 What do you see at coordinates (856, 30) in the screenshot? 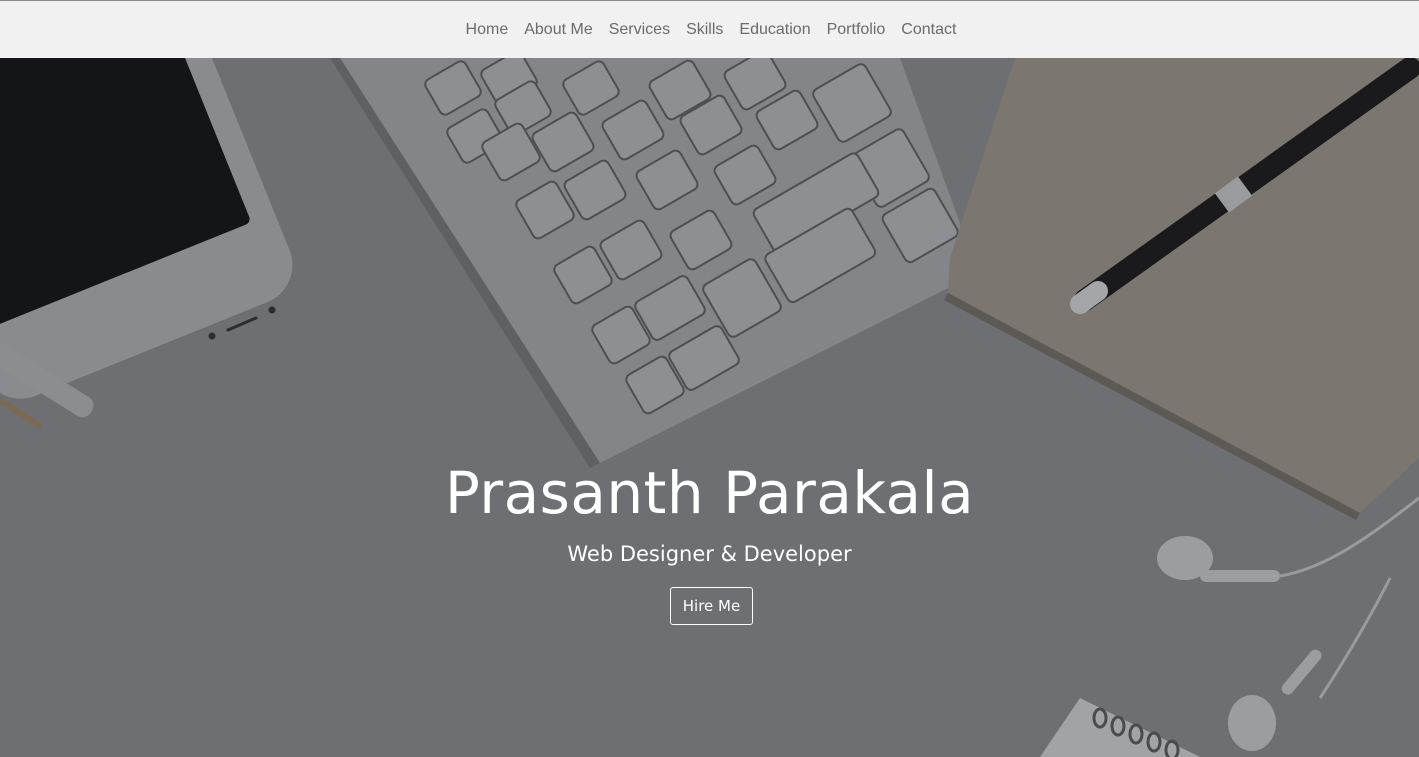
I see `nav-link-portfolio: Portfolio` at bounding box center [856, 30].